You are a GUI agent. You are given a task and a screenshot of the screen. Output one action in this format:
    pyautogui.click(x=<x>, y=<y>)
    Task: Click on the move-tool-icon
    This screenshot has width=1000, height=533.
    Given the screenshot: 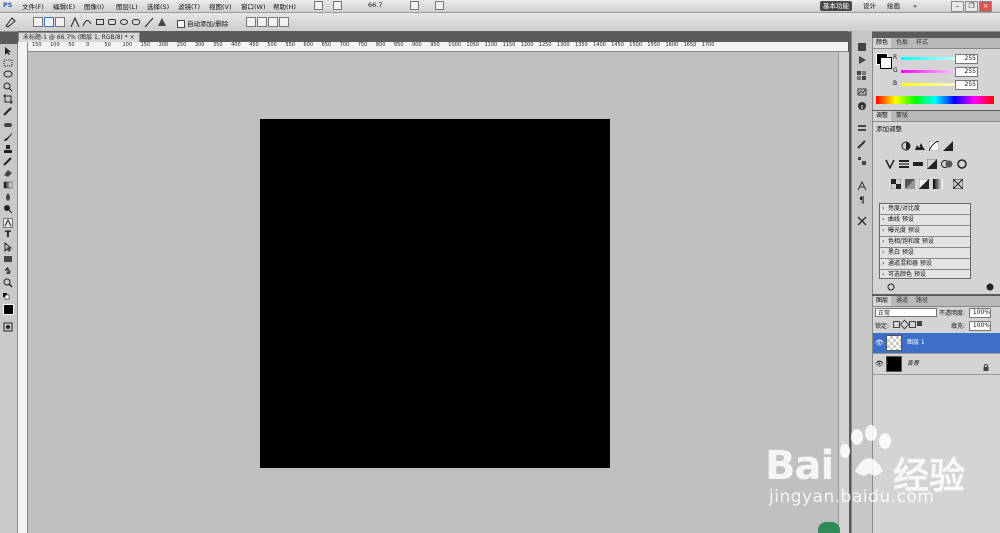 What is the action you would take?
    pyautogui.click(x=8, y=51)
    